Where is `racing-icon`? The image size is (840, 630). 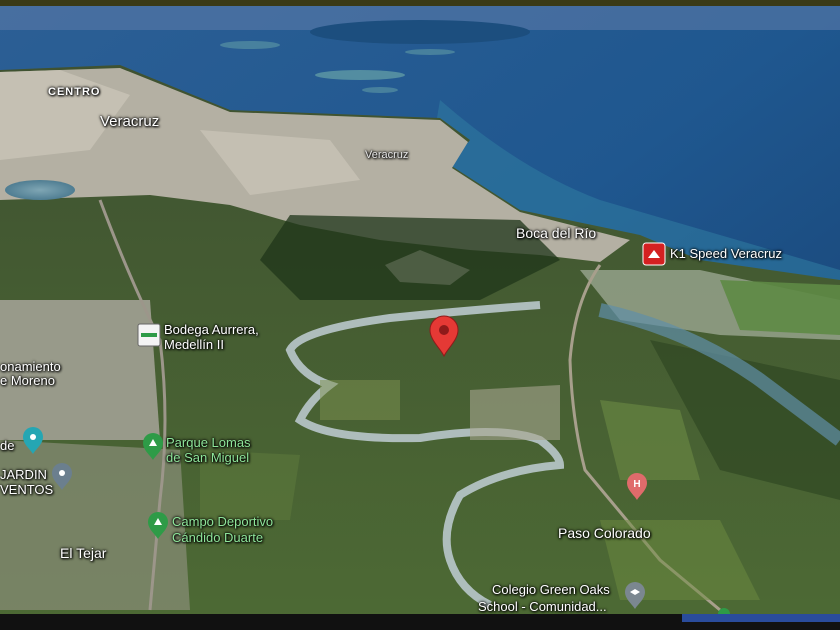 racing-icon is located at coordinates (654, 254).